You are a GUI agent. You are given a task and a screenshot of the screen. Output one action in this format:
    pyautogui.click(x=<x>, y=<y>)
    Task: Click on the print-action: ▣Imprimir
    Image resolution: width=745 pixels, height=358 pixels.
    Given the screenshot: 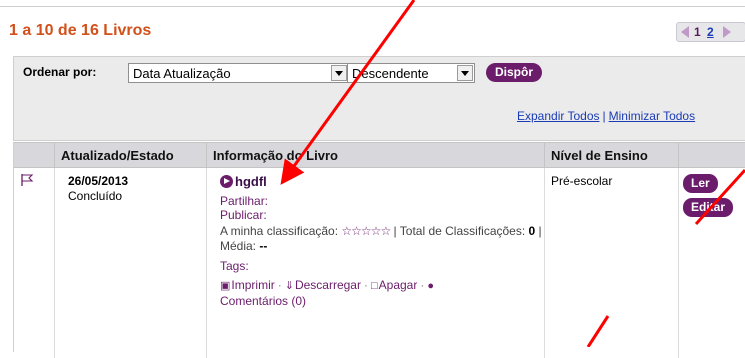 What is the action you would take?
    pyautogui.click(x=247, y=285)
    